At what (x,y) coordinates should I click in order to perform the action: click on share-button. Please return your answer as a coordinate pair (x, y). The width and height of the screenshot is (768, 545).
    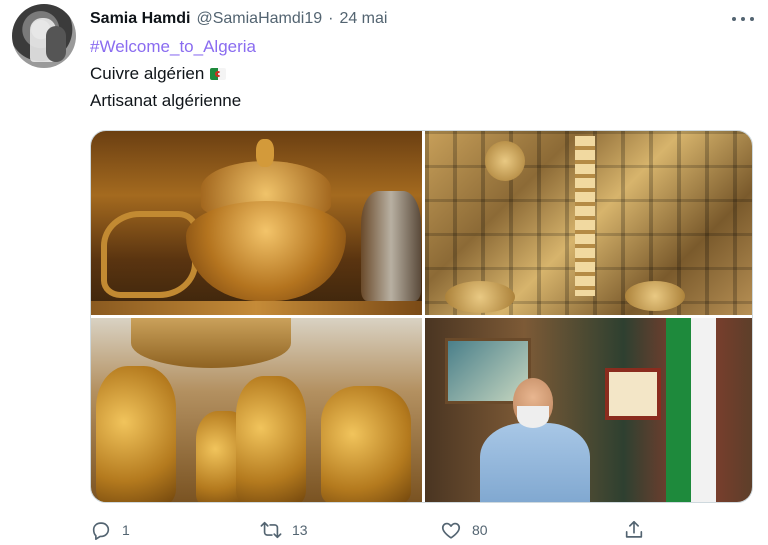
    Looking at the image, I should click on (634, 530).